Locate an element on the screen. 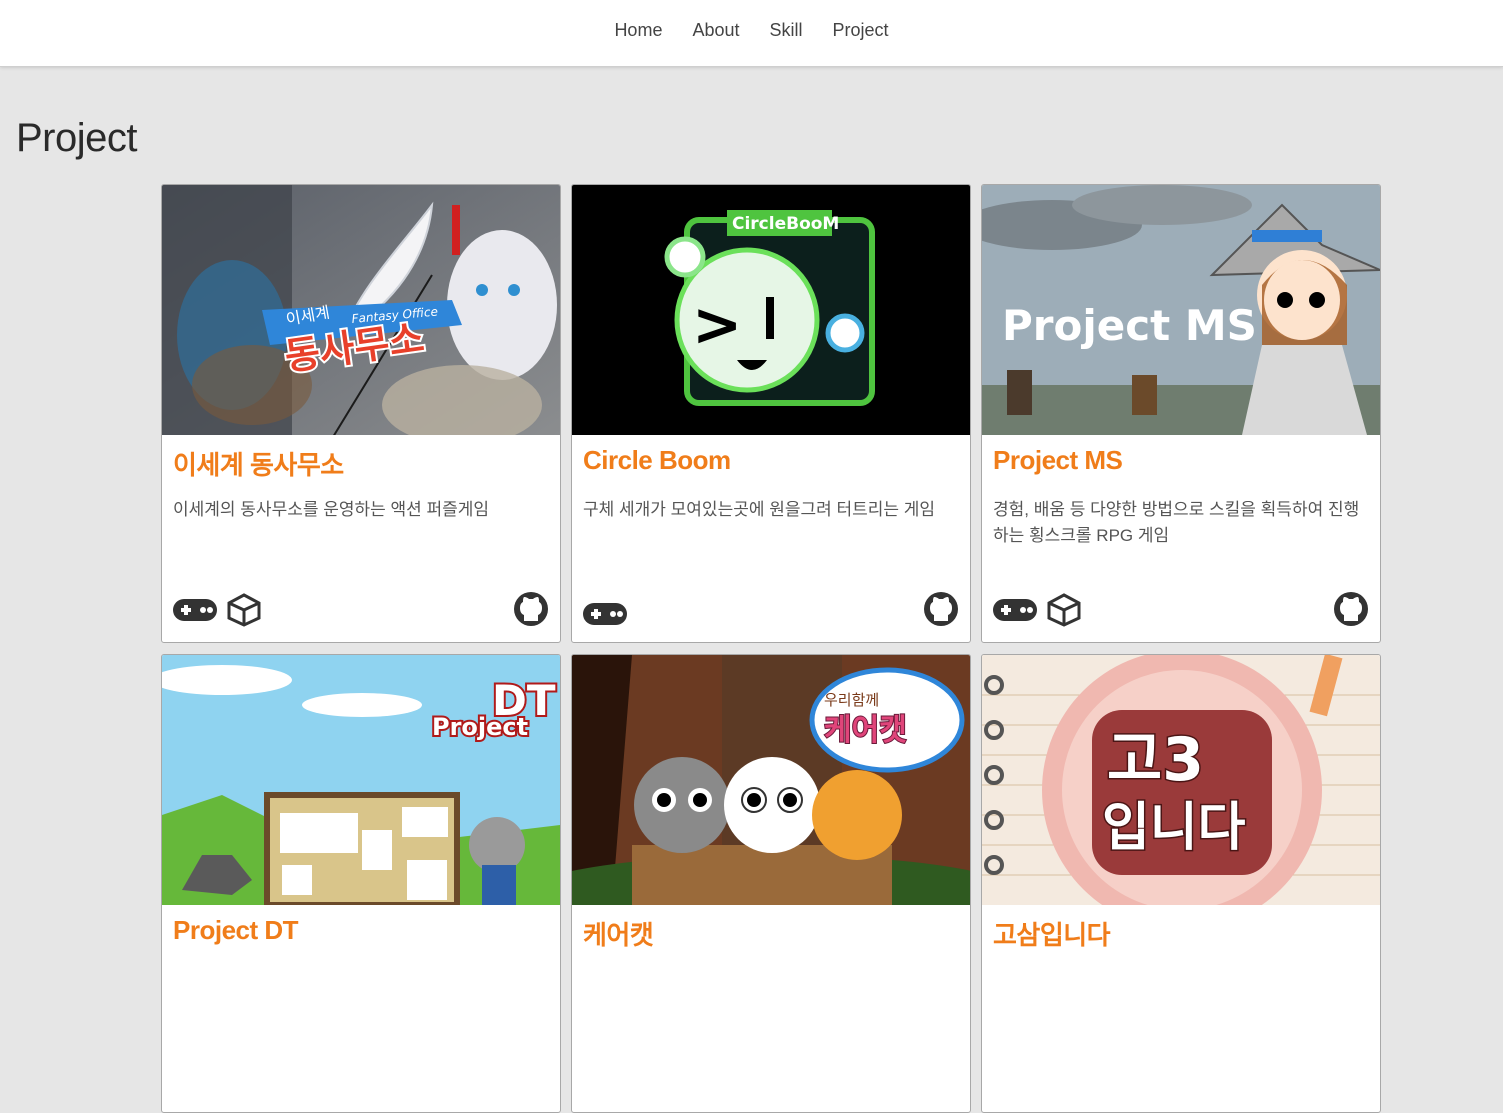 This screenshot has height=1113, width=1503. project-thumbnail-gosam: 고3 입니다 is located at coordinates (1181, 780).